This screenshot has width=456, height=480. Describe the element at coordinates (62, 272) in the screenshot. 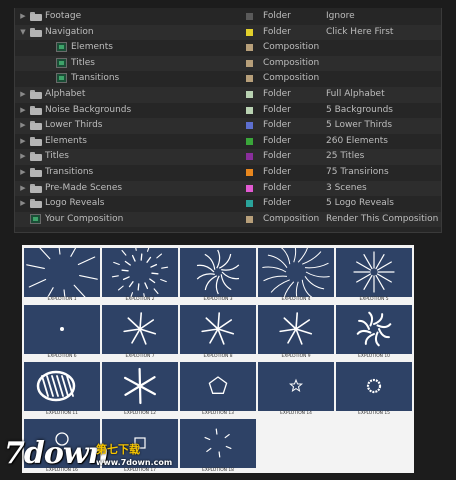

I see `burst-lines-icon` at that location.